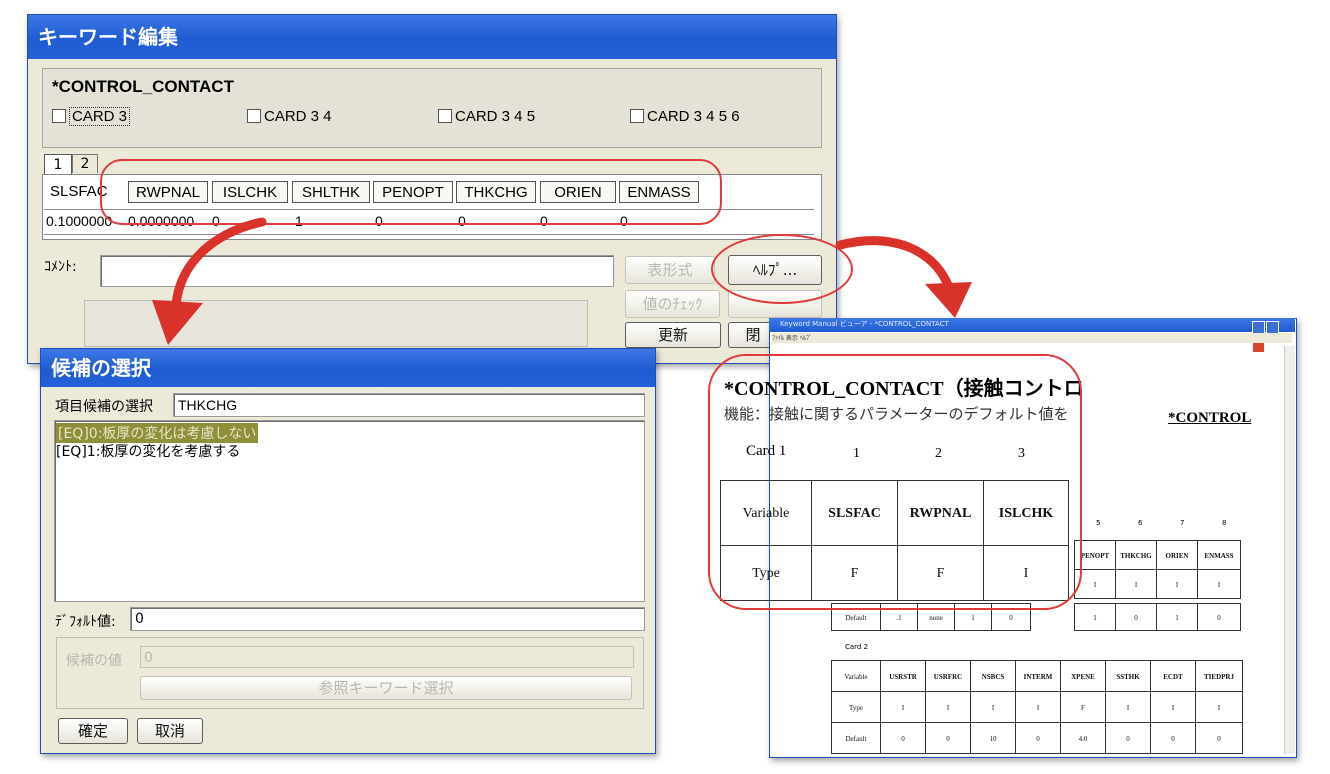 Image resolution: width=1330 pixels, height=774 pixels. Describe the element at coordinates (895, 265) in the screenshot. I see `arrow-to-manual-window` at that location.